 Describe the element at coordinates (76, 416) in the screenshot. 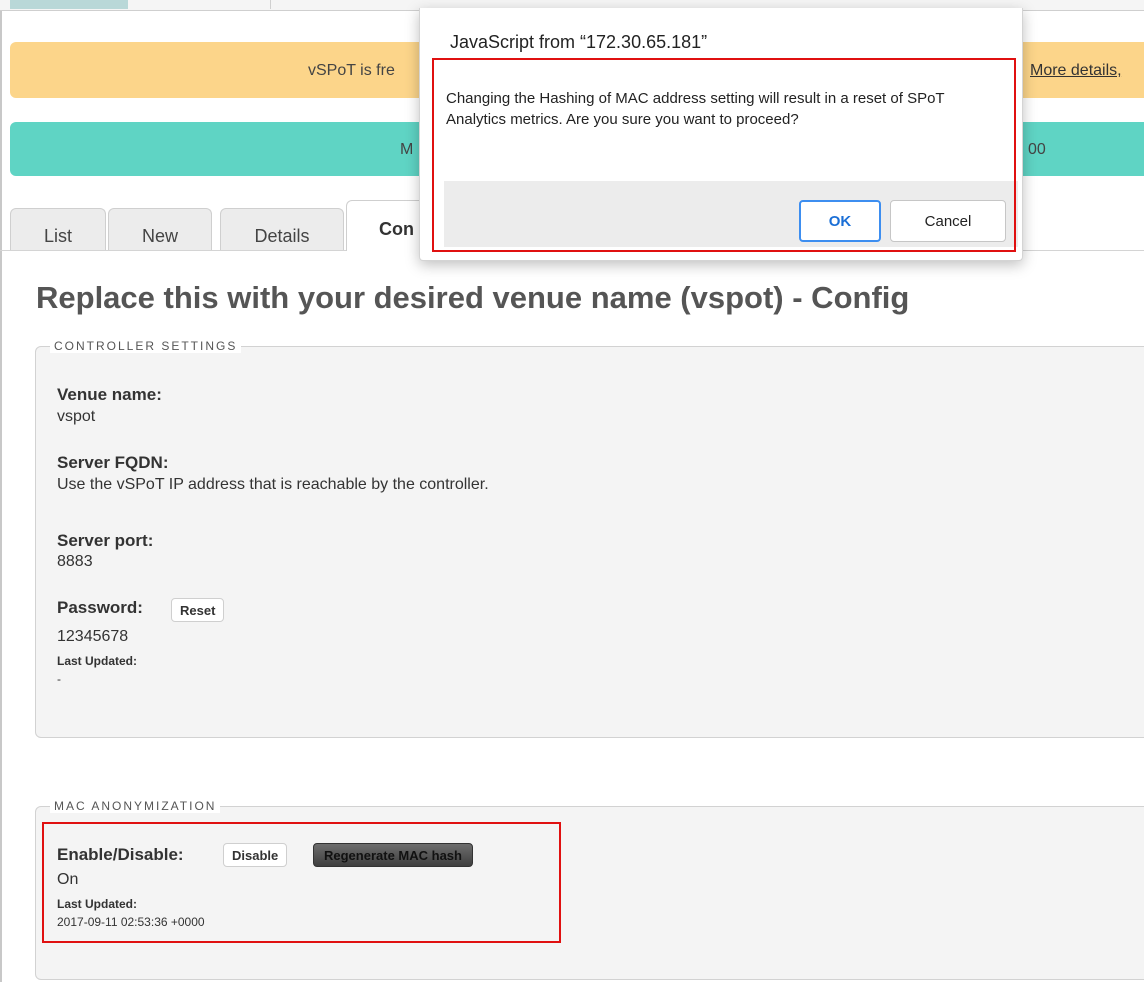

I see `venue-name-value: vspot` at that location.